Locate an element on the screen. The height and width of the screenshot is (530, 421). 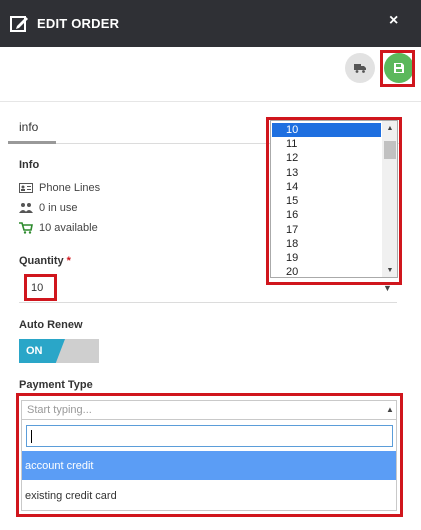
quantity-listbox: 10 11 12 13 14 15 16 17 18 19 20 ▲ ▼ is located at coordinates (334, 199).